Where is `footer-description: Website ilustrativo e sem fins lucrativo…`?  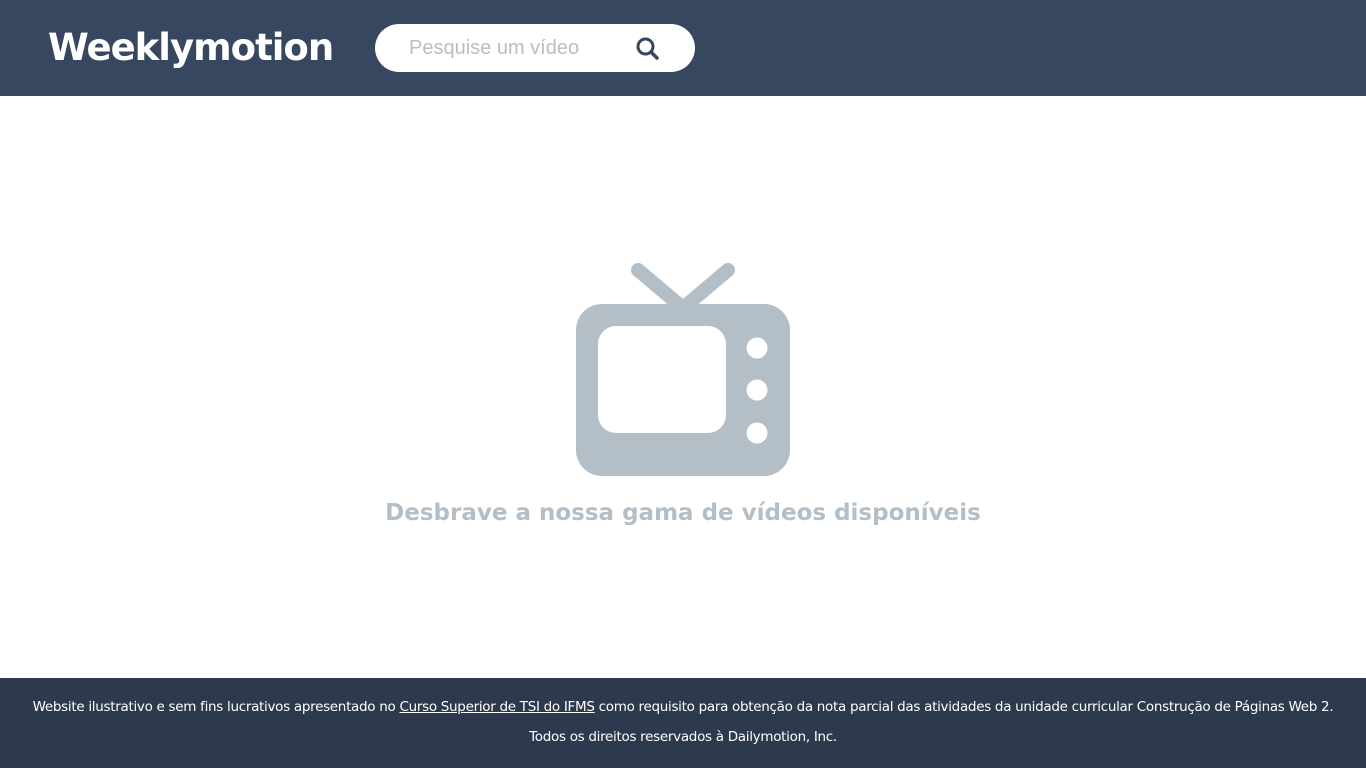 footer-description: Website ilustrativo e sem fins lucrativo… is located at coordinates (683, 707).